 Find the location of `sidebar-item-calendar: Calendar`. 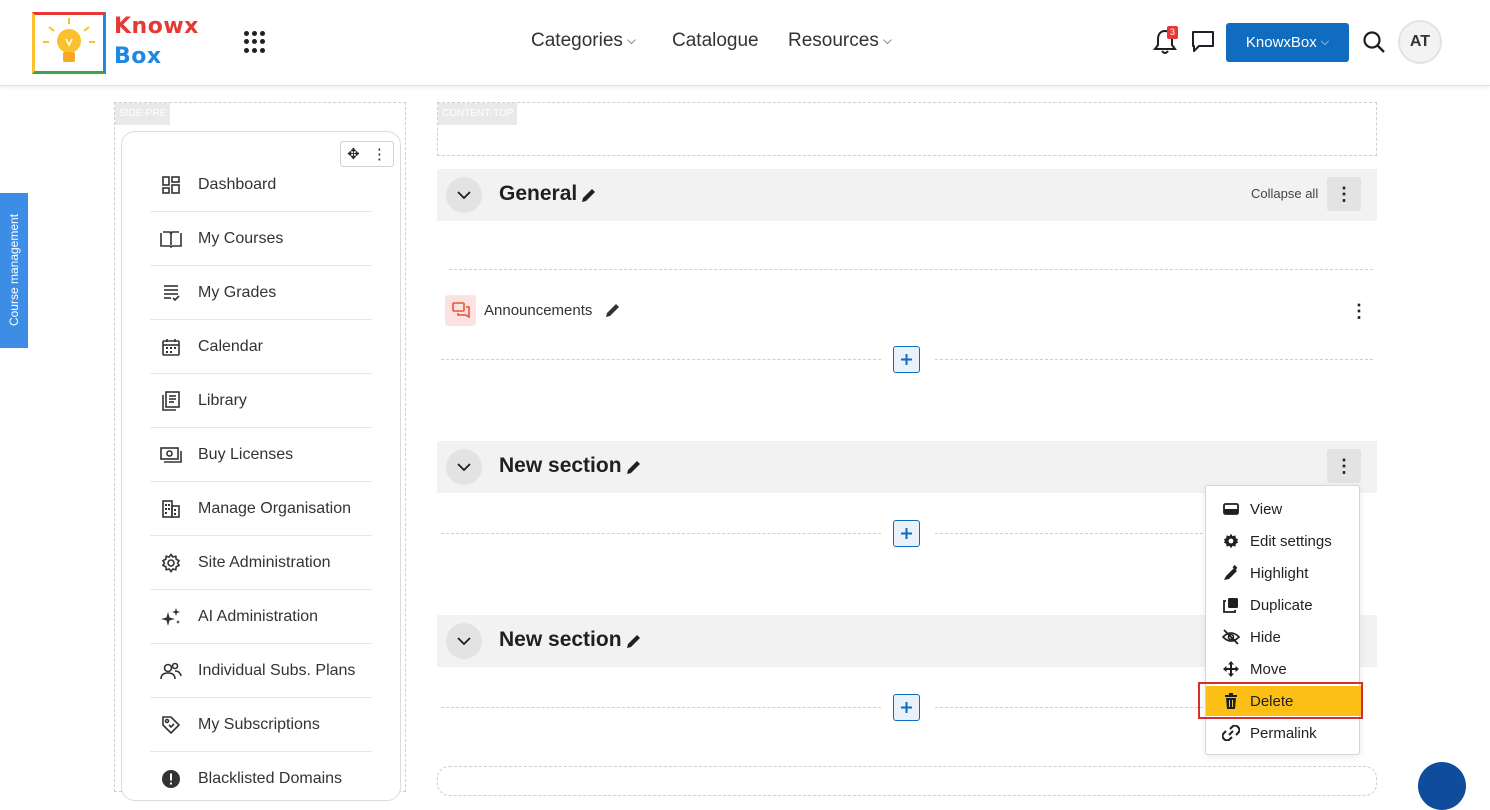

sidebar-item-calendar: Calendar is located at coordinates (261, 347).